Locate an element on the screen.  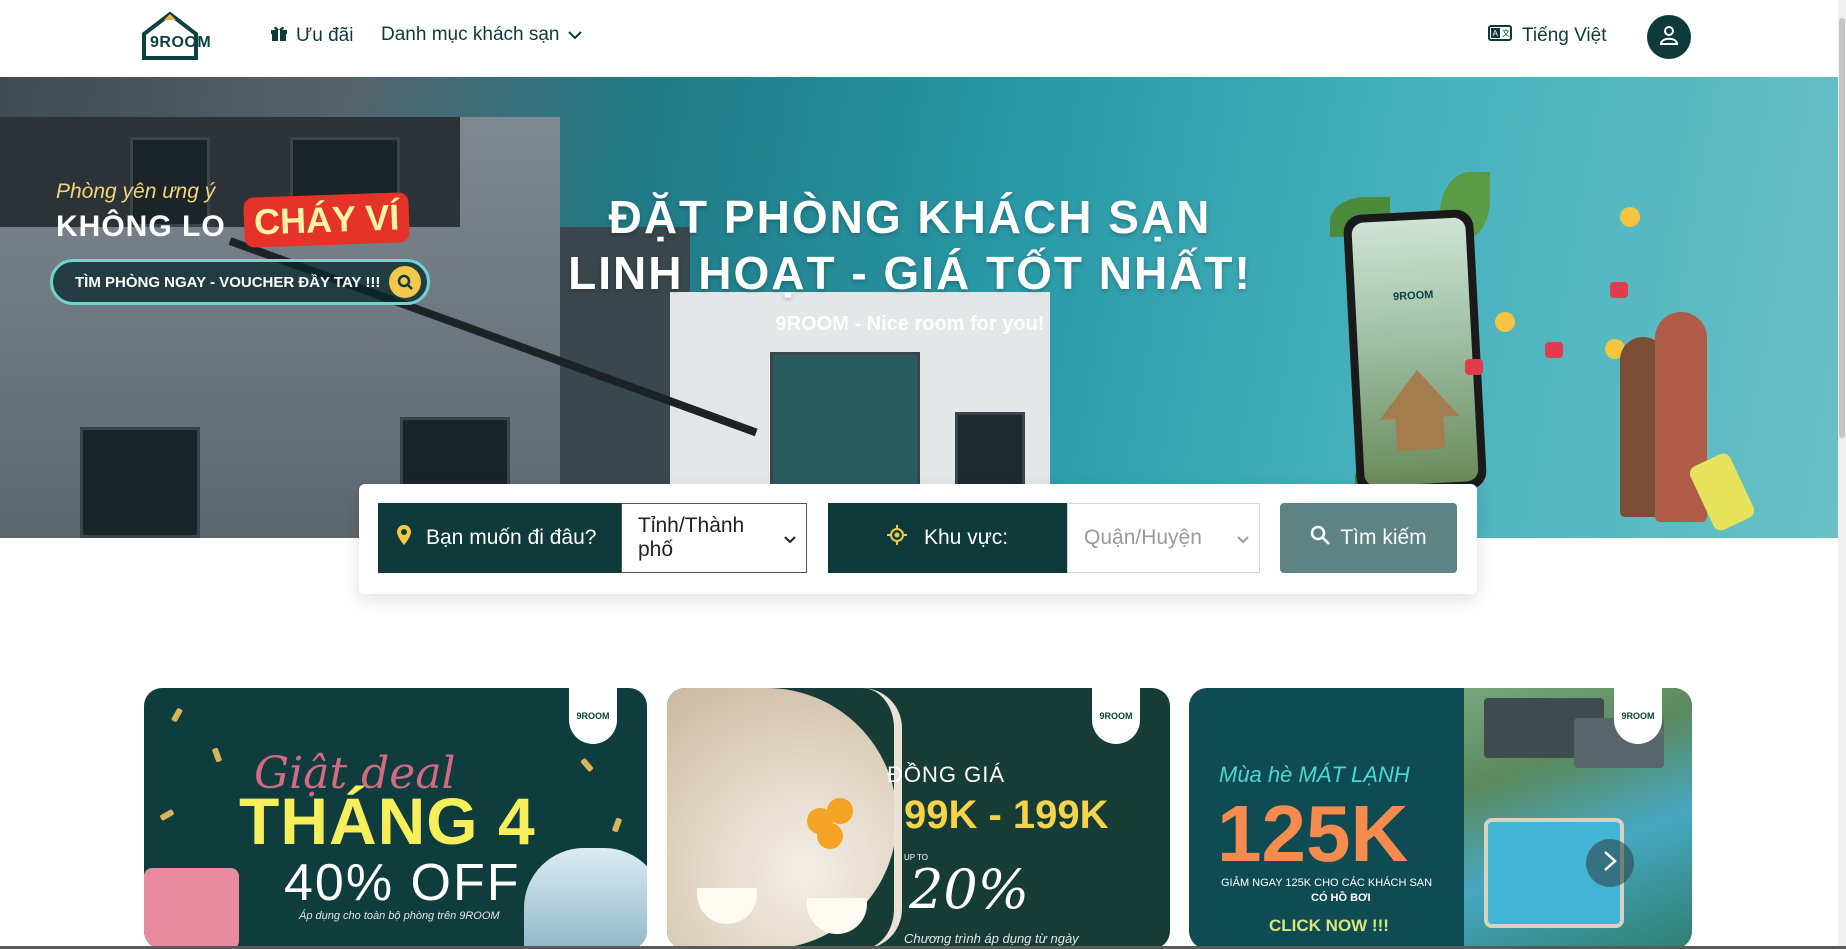
search-button: Tìm kiếm is located at coordinates (1368, 538).